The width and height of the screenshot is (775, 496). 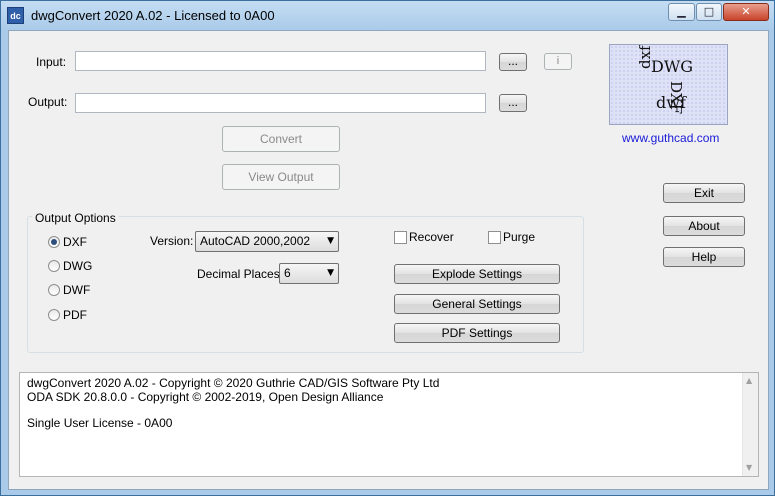 What do you see at coordinates (477, 274) in the screenshot?
I see `explode-settings-button: Explode Settings` at bounding box center [477, 274].